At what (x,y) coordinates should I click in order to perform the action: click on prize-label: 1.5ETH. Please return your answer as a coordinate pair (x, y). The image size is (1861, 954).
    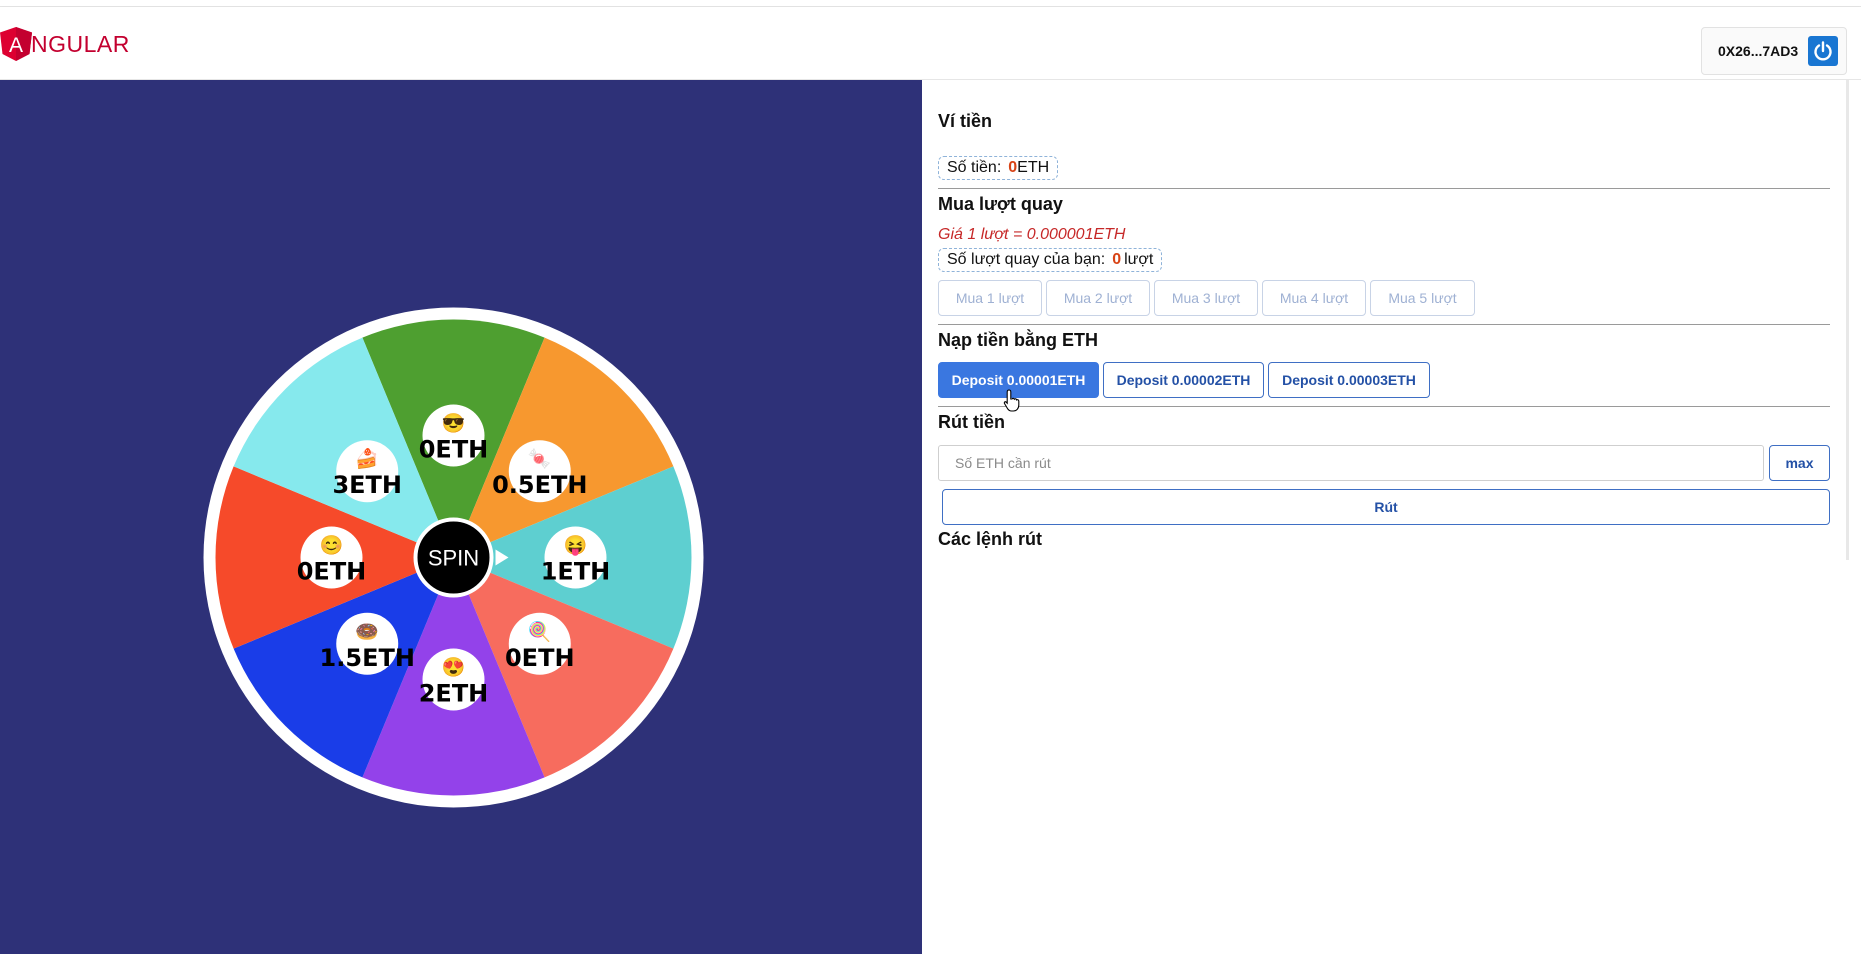
    Looking at the image, I should click on (367, 658).